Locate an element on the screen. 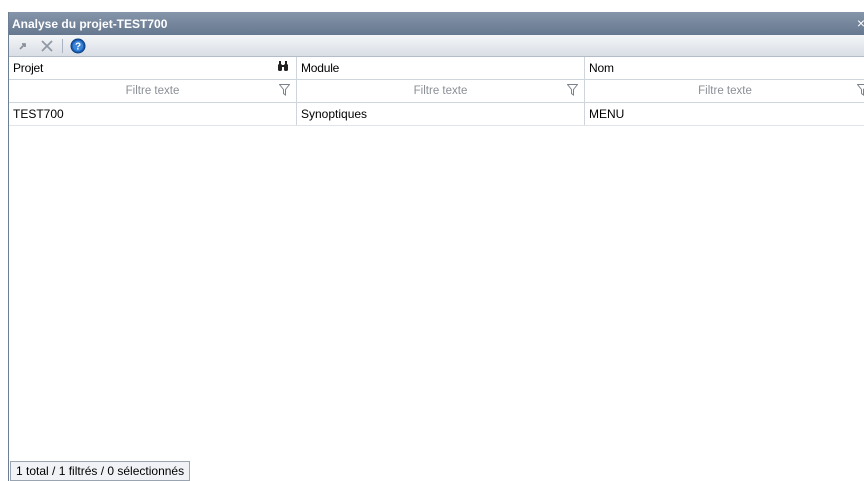  column-header-module: Module is located at coordinates (441, 68).